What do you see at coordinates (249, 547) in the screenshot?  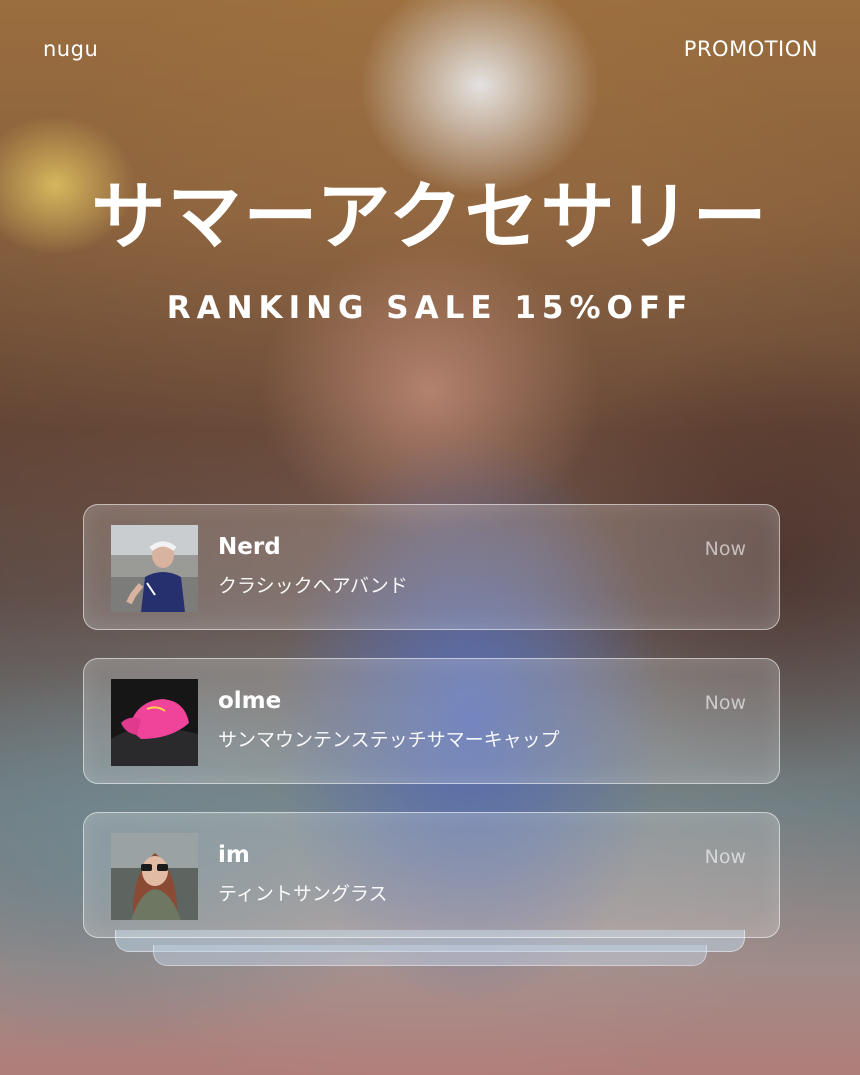 I see `notification-title: Nerd` at bounding box center [249, 547].